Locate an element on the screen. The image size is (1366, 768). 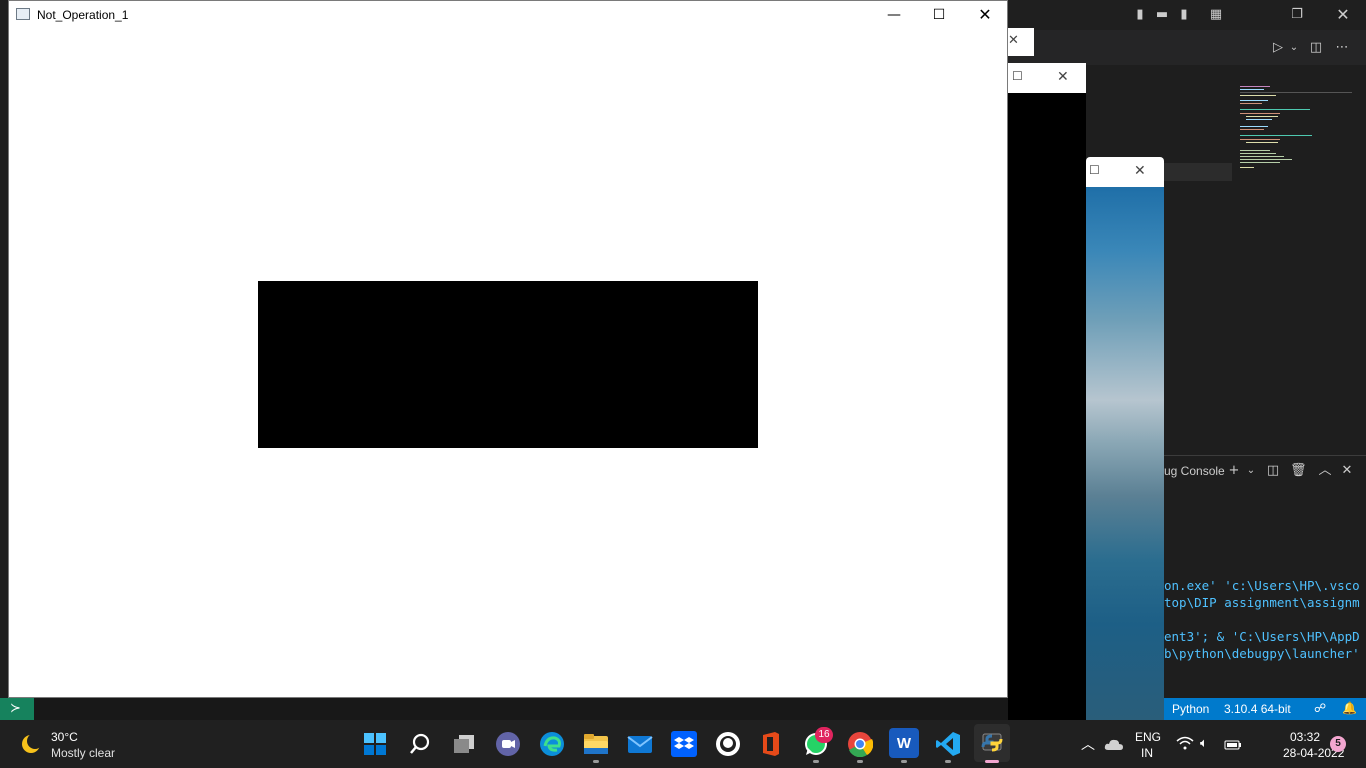
office-button is located at coordinates (771, 744).